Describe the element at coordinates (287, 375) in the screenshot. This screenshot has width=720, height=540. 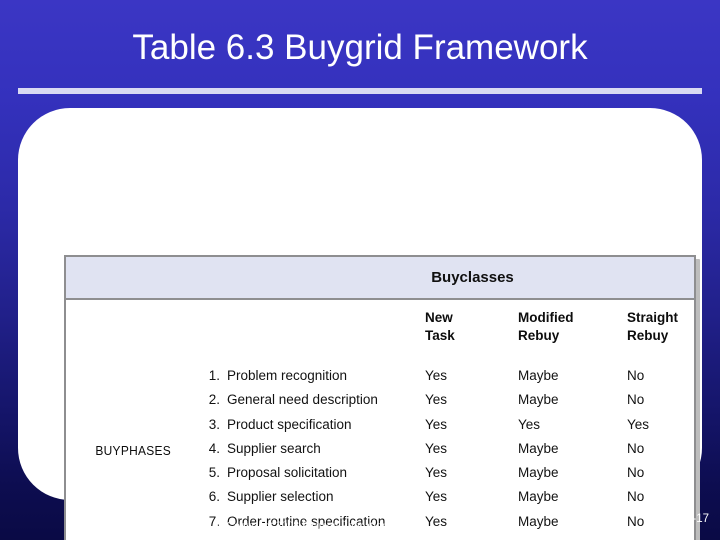
I see `row-label: Problem recognition` at that location.